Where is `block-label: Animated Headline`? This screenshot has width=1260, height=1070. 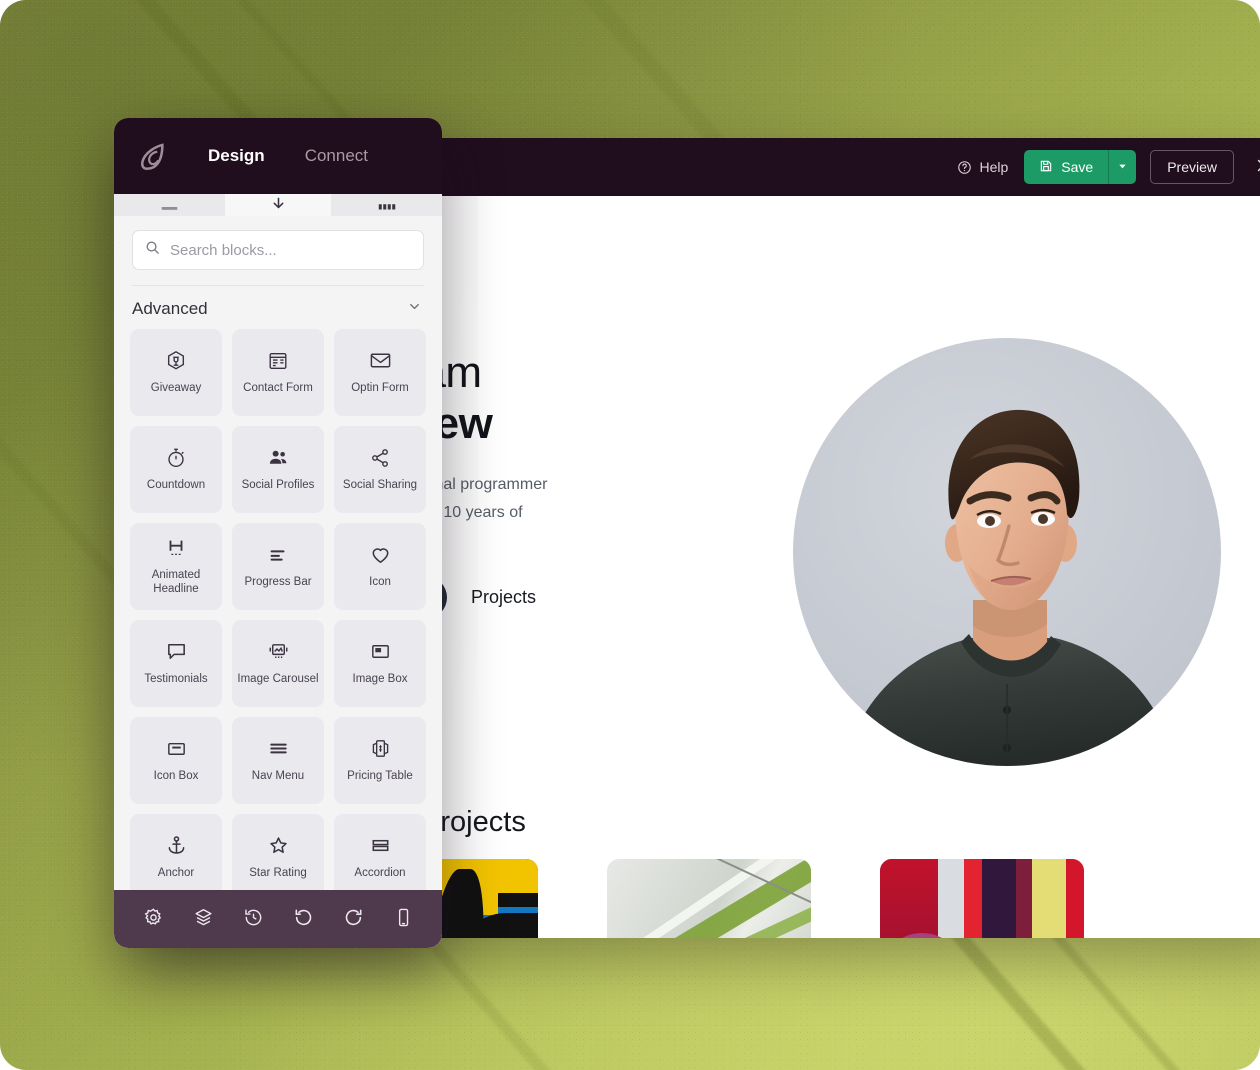 block-label: Animated Headline is located at coordinates (176, 581).